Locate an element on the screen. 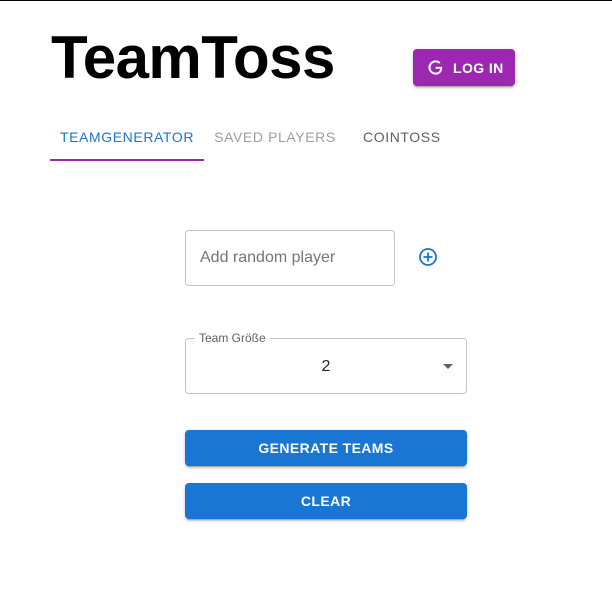 The image size is (612, 590). clear-button: CLEAR is located at coordinates (326, 501).